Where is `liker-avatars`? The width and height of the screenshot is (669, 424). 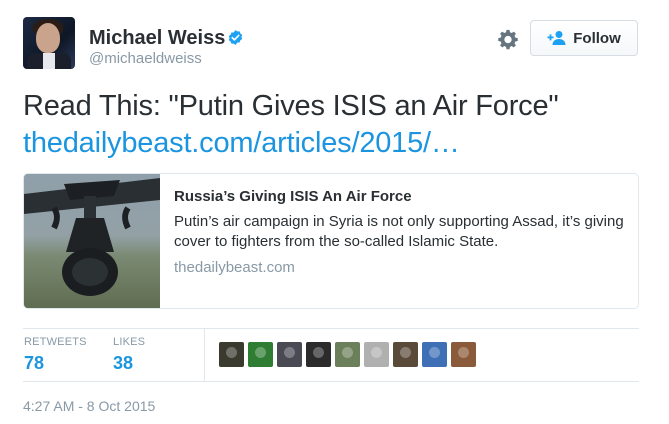
liker-avatars is located at coordinates (347, 354).